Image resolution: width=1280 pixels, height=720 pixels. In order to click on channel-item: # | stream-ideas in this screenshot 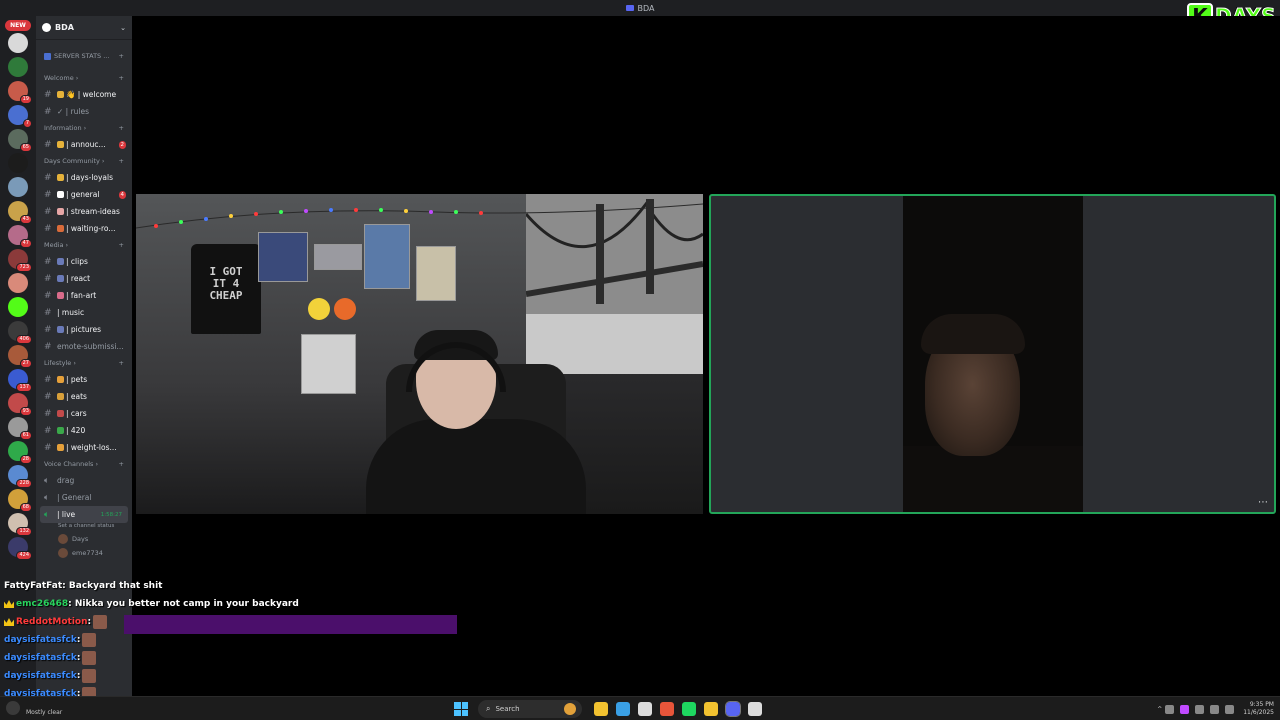, I will do `click(84, 211)`.